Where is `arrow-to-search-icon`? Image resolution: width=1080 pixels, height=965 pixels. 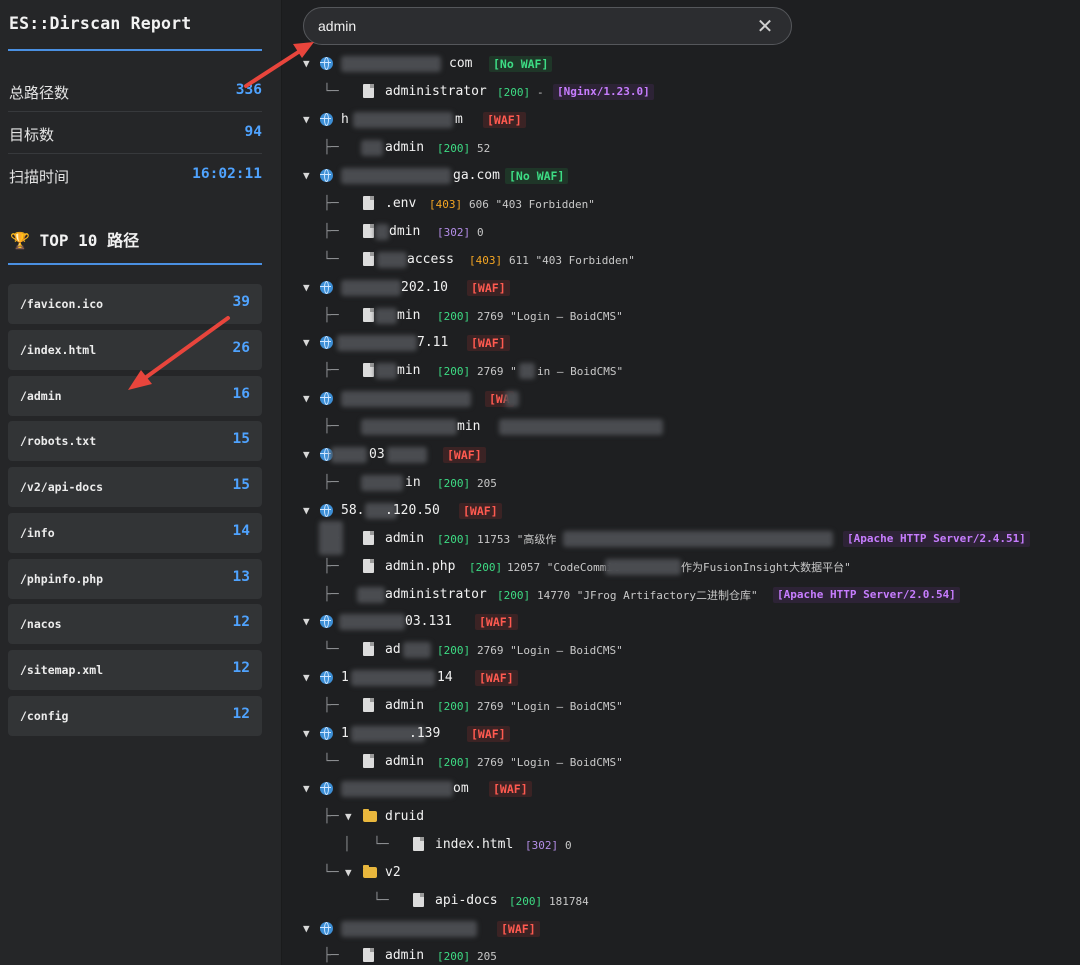
arrow-to-search-icon is located at coordinates (279, 65).